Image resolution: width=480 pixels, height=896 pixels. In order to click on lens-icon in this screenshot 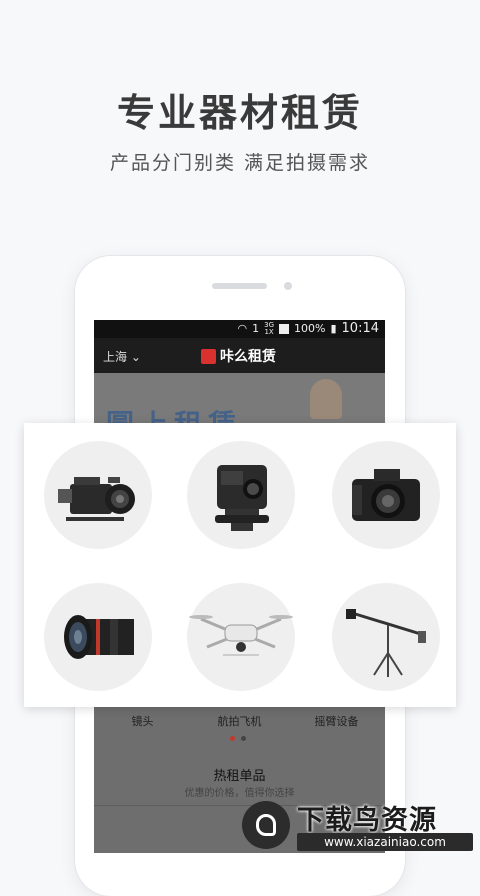, I will do `click(99, 637)`.